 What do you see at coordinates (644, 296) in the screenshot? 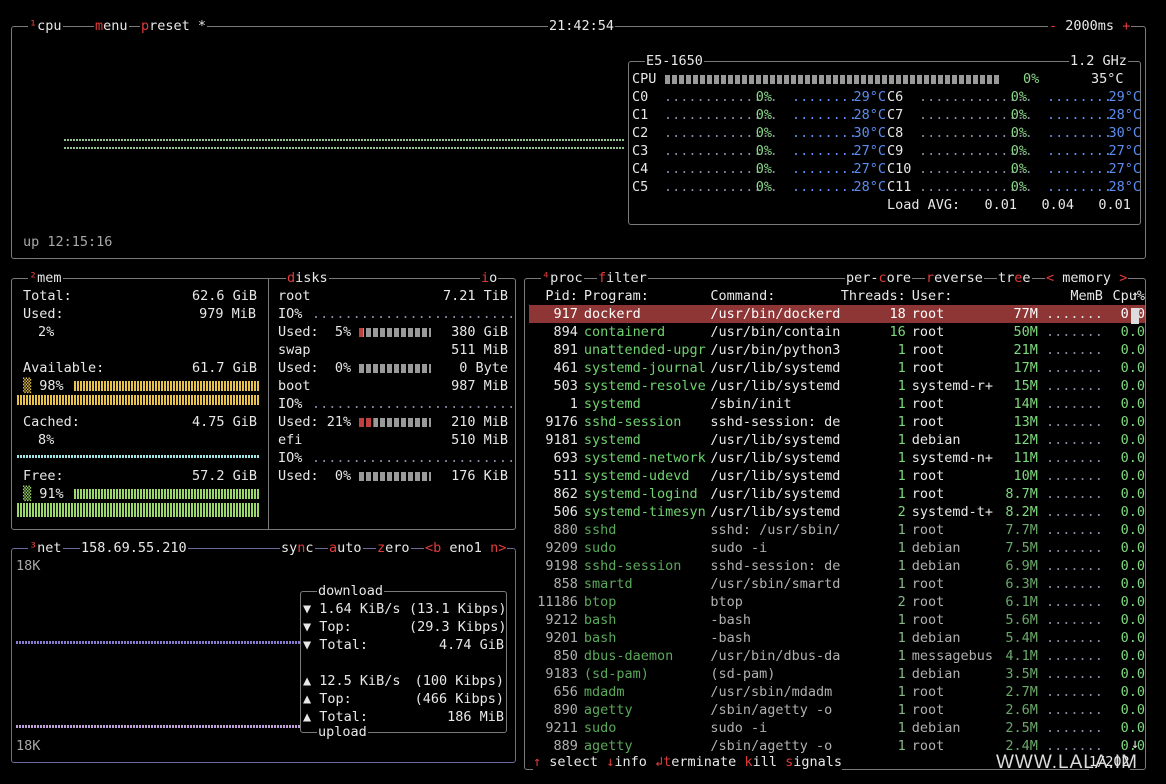
I see `proc-header: Program:` at bounding box center [644, 296].